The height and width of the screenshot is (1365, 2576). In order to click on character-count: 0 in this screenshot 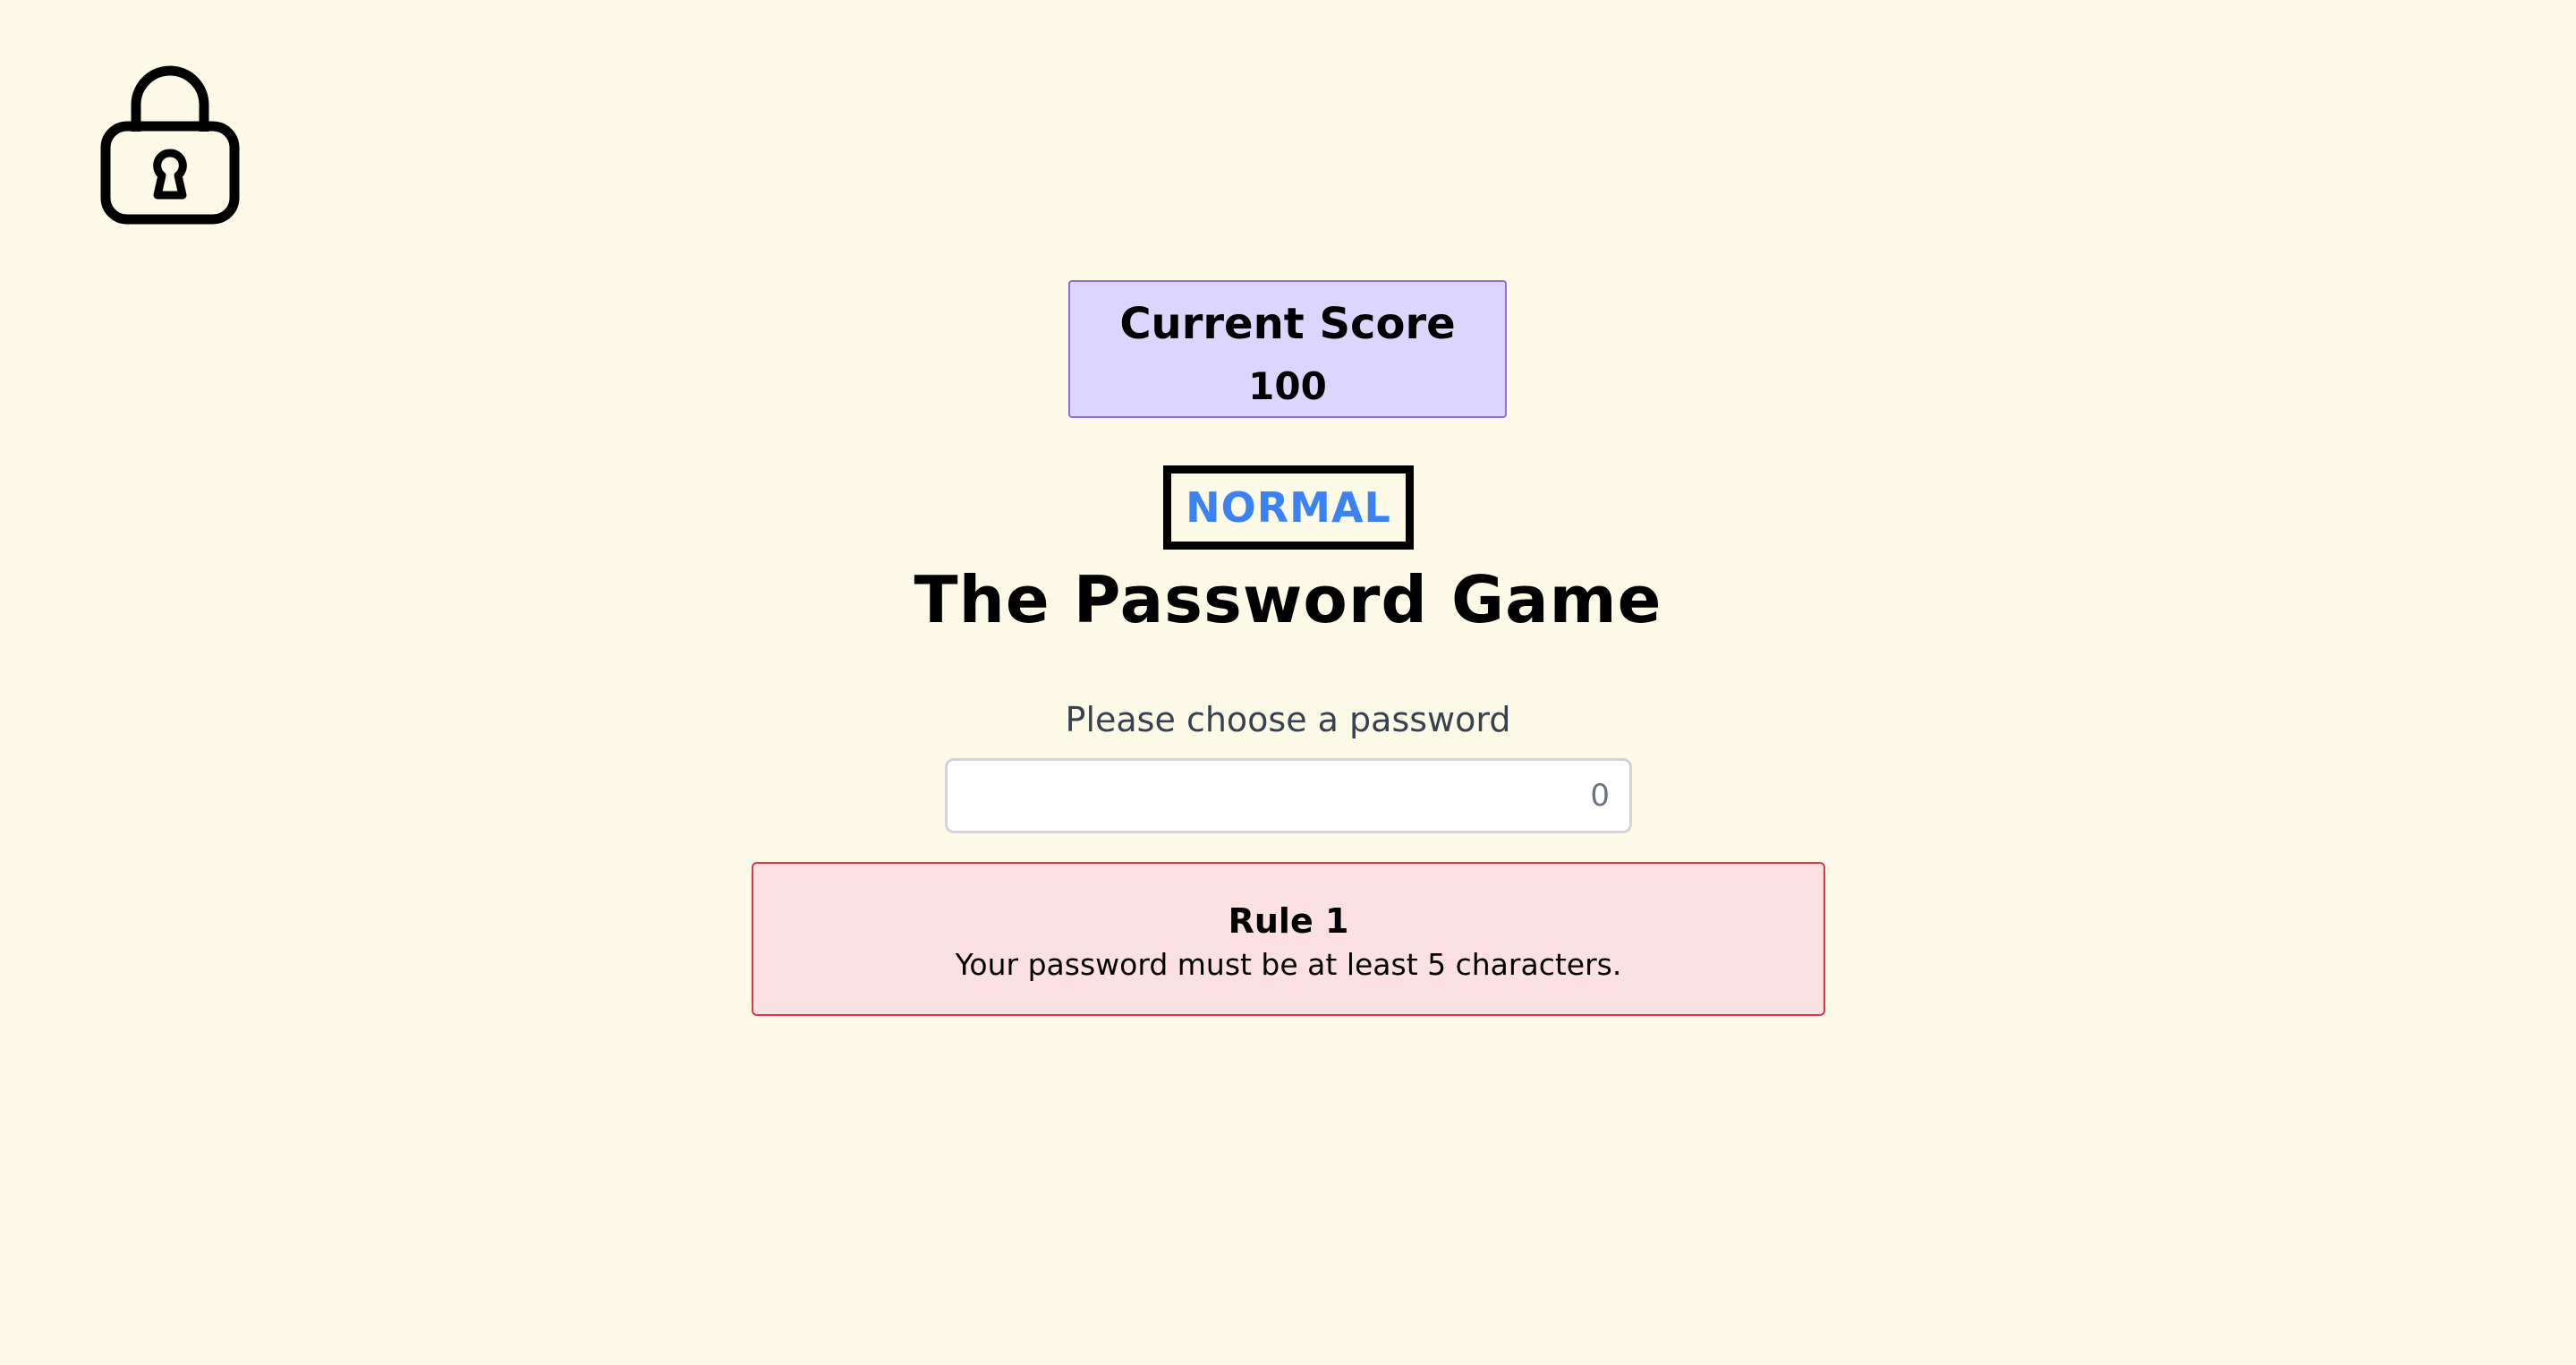, I will do `click(1600, 796)`.